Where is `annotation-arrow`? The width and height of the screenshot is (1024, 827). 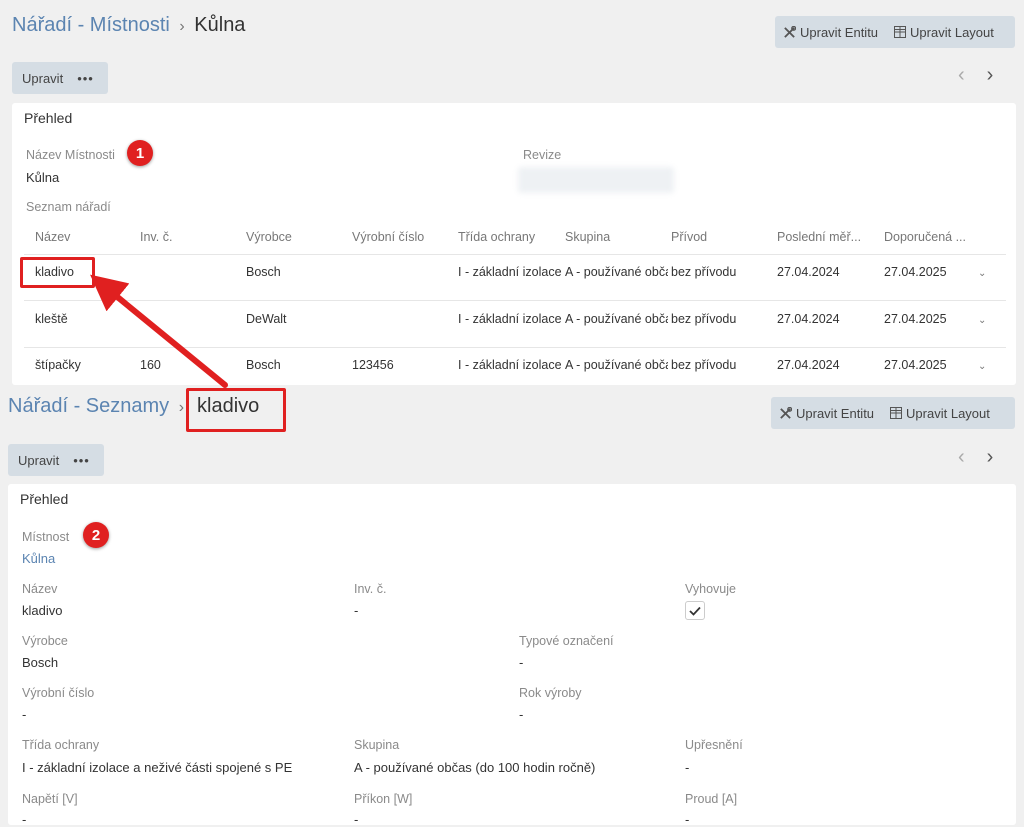 annotation-arrow is located at coordinates (159, 331).